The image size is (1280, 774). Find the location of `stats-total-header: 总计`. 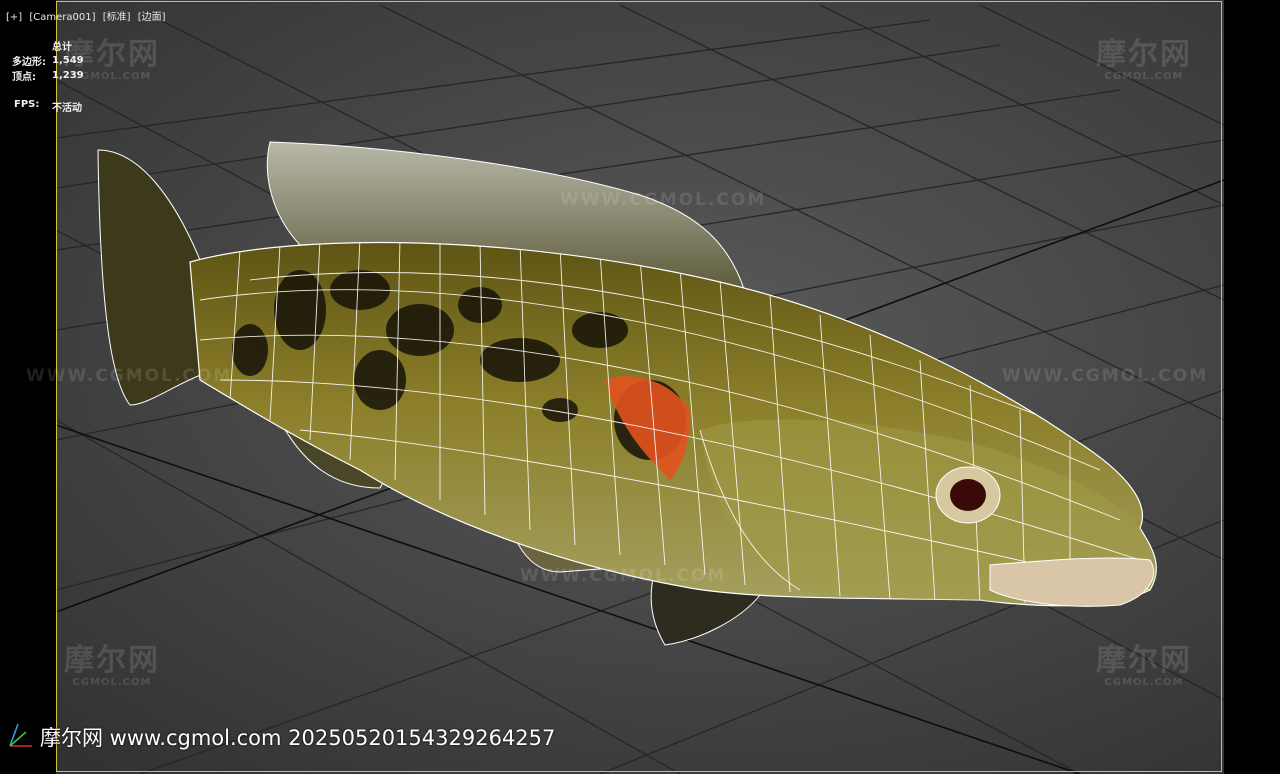

stats-total-header: 总计 is located at coordinates (62, 47).